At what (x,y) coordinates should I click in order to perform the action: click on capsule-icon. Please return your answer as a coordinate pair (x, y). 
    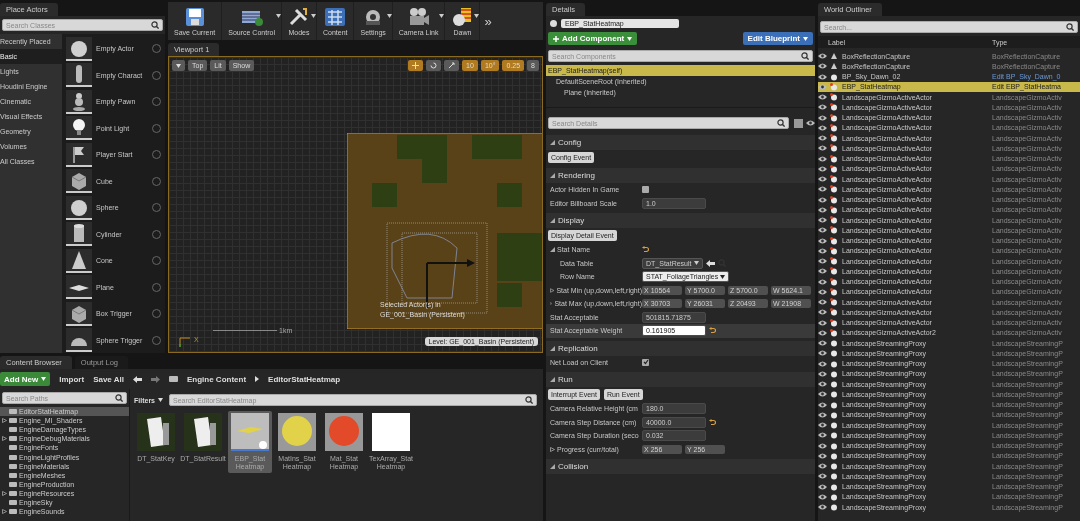
    Looking at the image, I should click on (79, 75).